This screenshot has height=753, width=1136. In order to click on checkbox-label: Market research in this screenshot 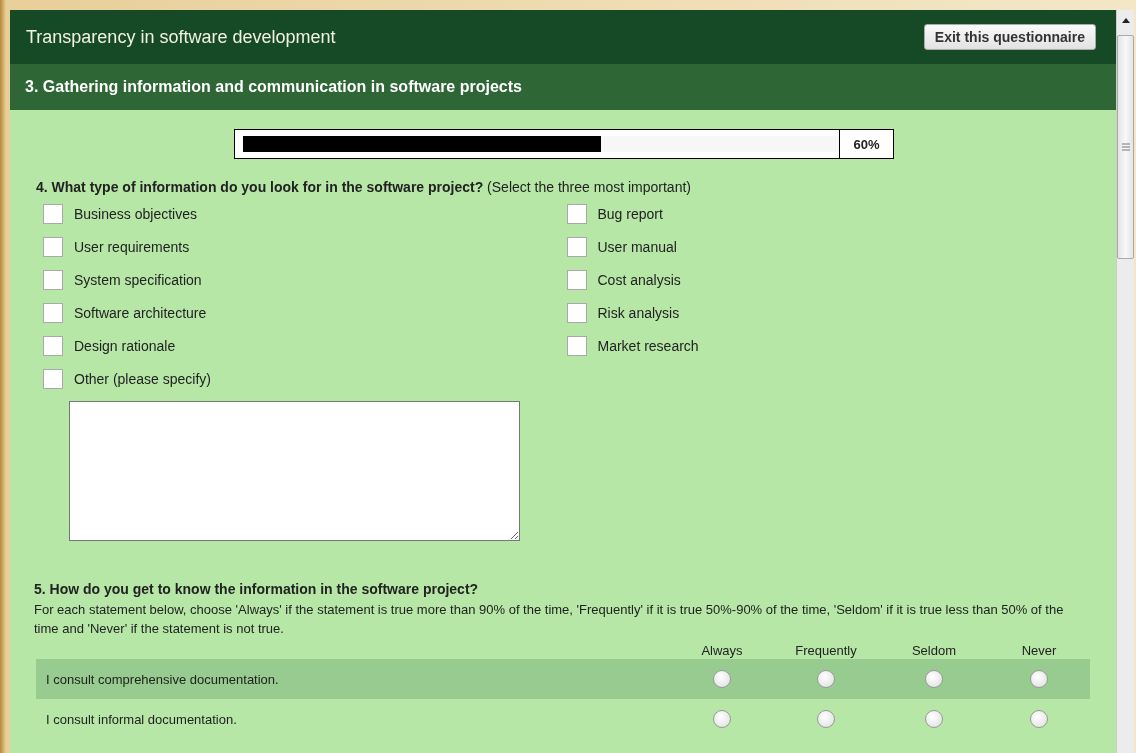, I will do `click(648, 346)`.